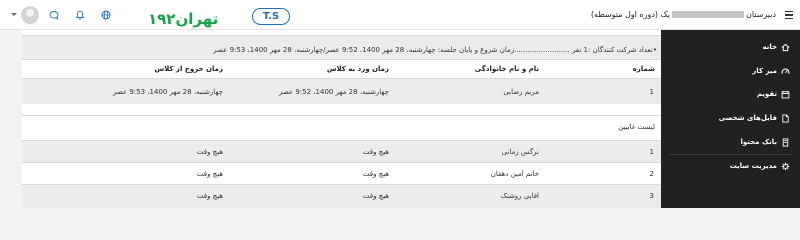 Image resolution: width=800 pixels, height=240 pixels. What do you see at coordinates (519, 196) in the screenshot?
I see `absentee-name: افاپی روشنک` at bounding box center [519, 196].